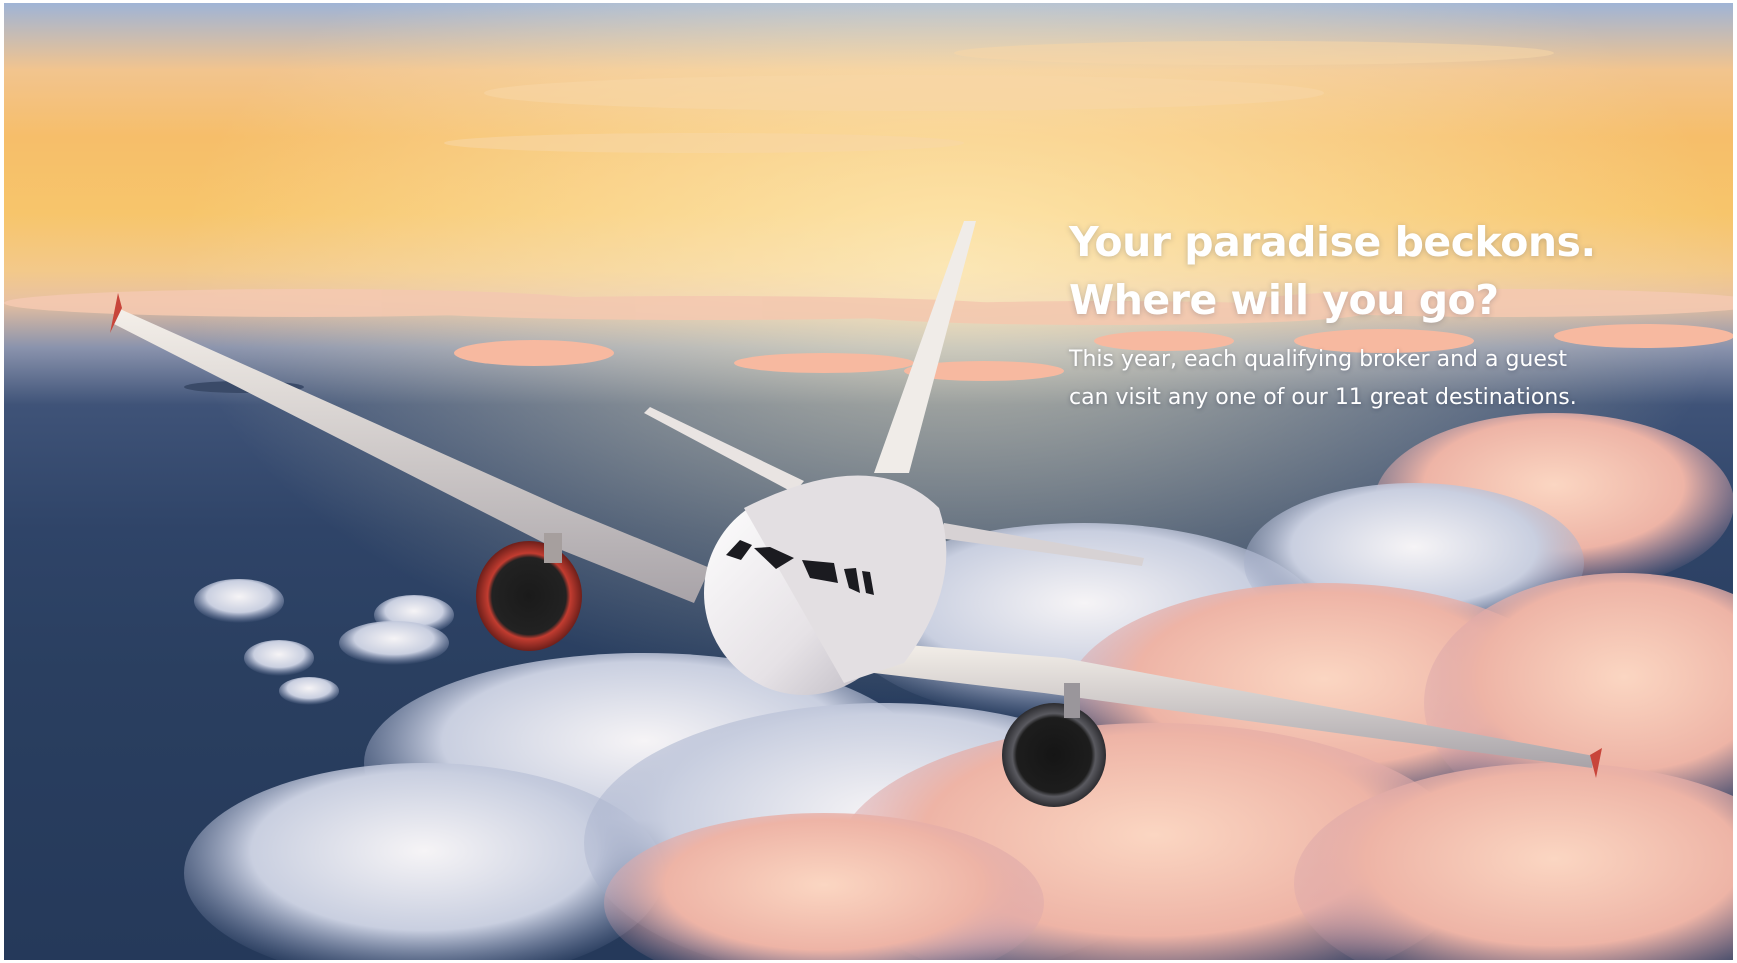  I want to click on headline-line-2: Where will you go?, so click(1284, 300).